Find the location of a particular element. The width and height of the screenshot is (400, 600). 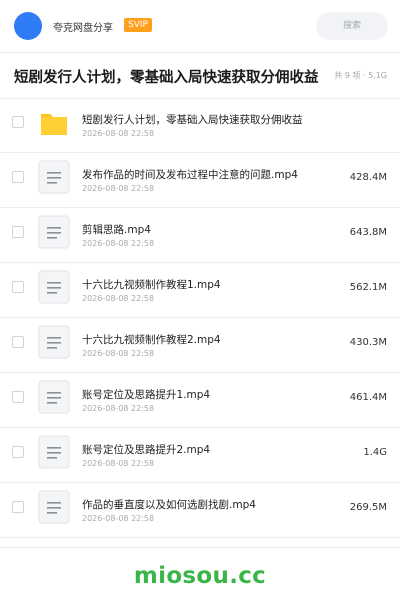

list-item: 十六比九视频制作教程2.mp4 2026-08-08 22:58 430.3M is located at coordinates (200, 345).